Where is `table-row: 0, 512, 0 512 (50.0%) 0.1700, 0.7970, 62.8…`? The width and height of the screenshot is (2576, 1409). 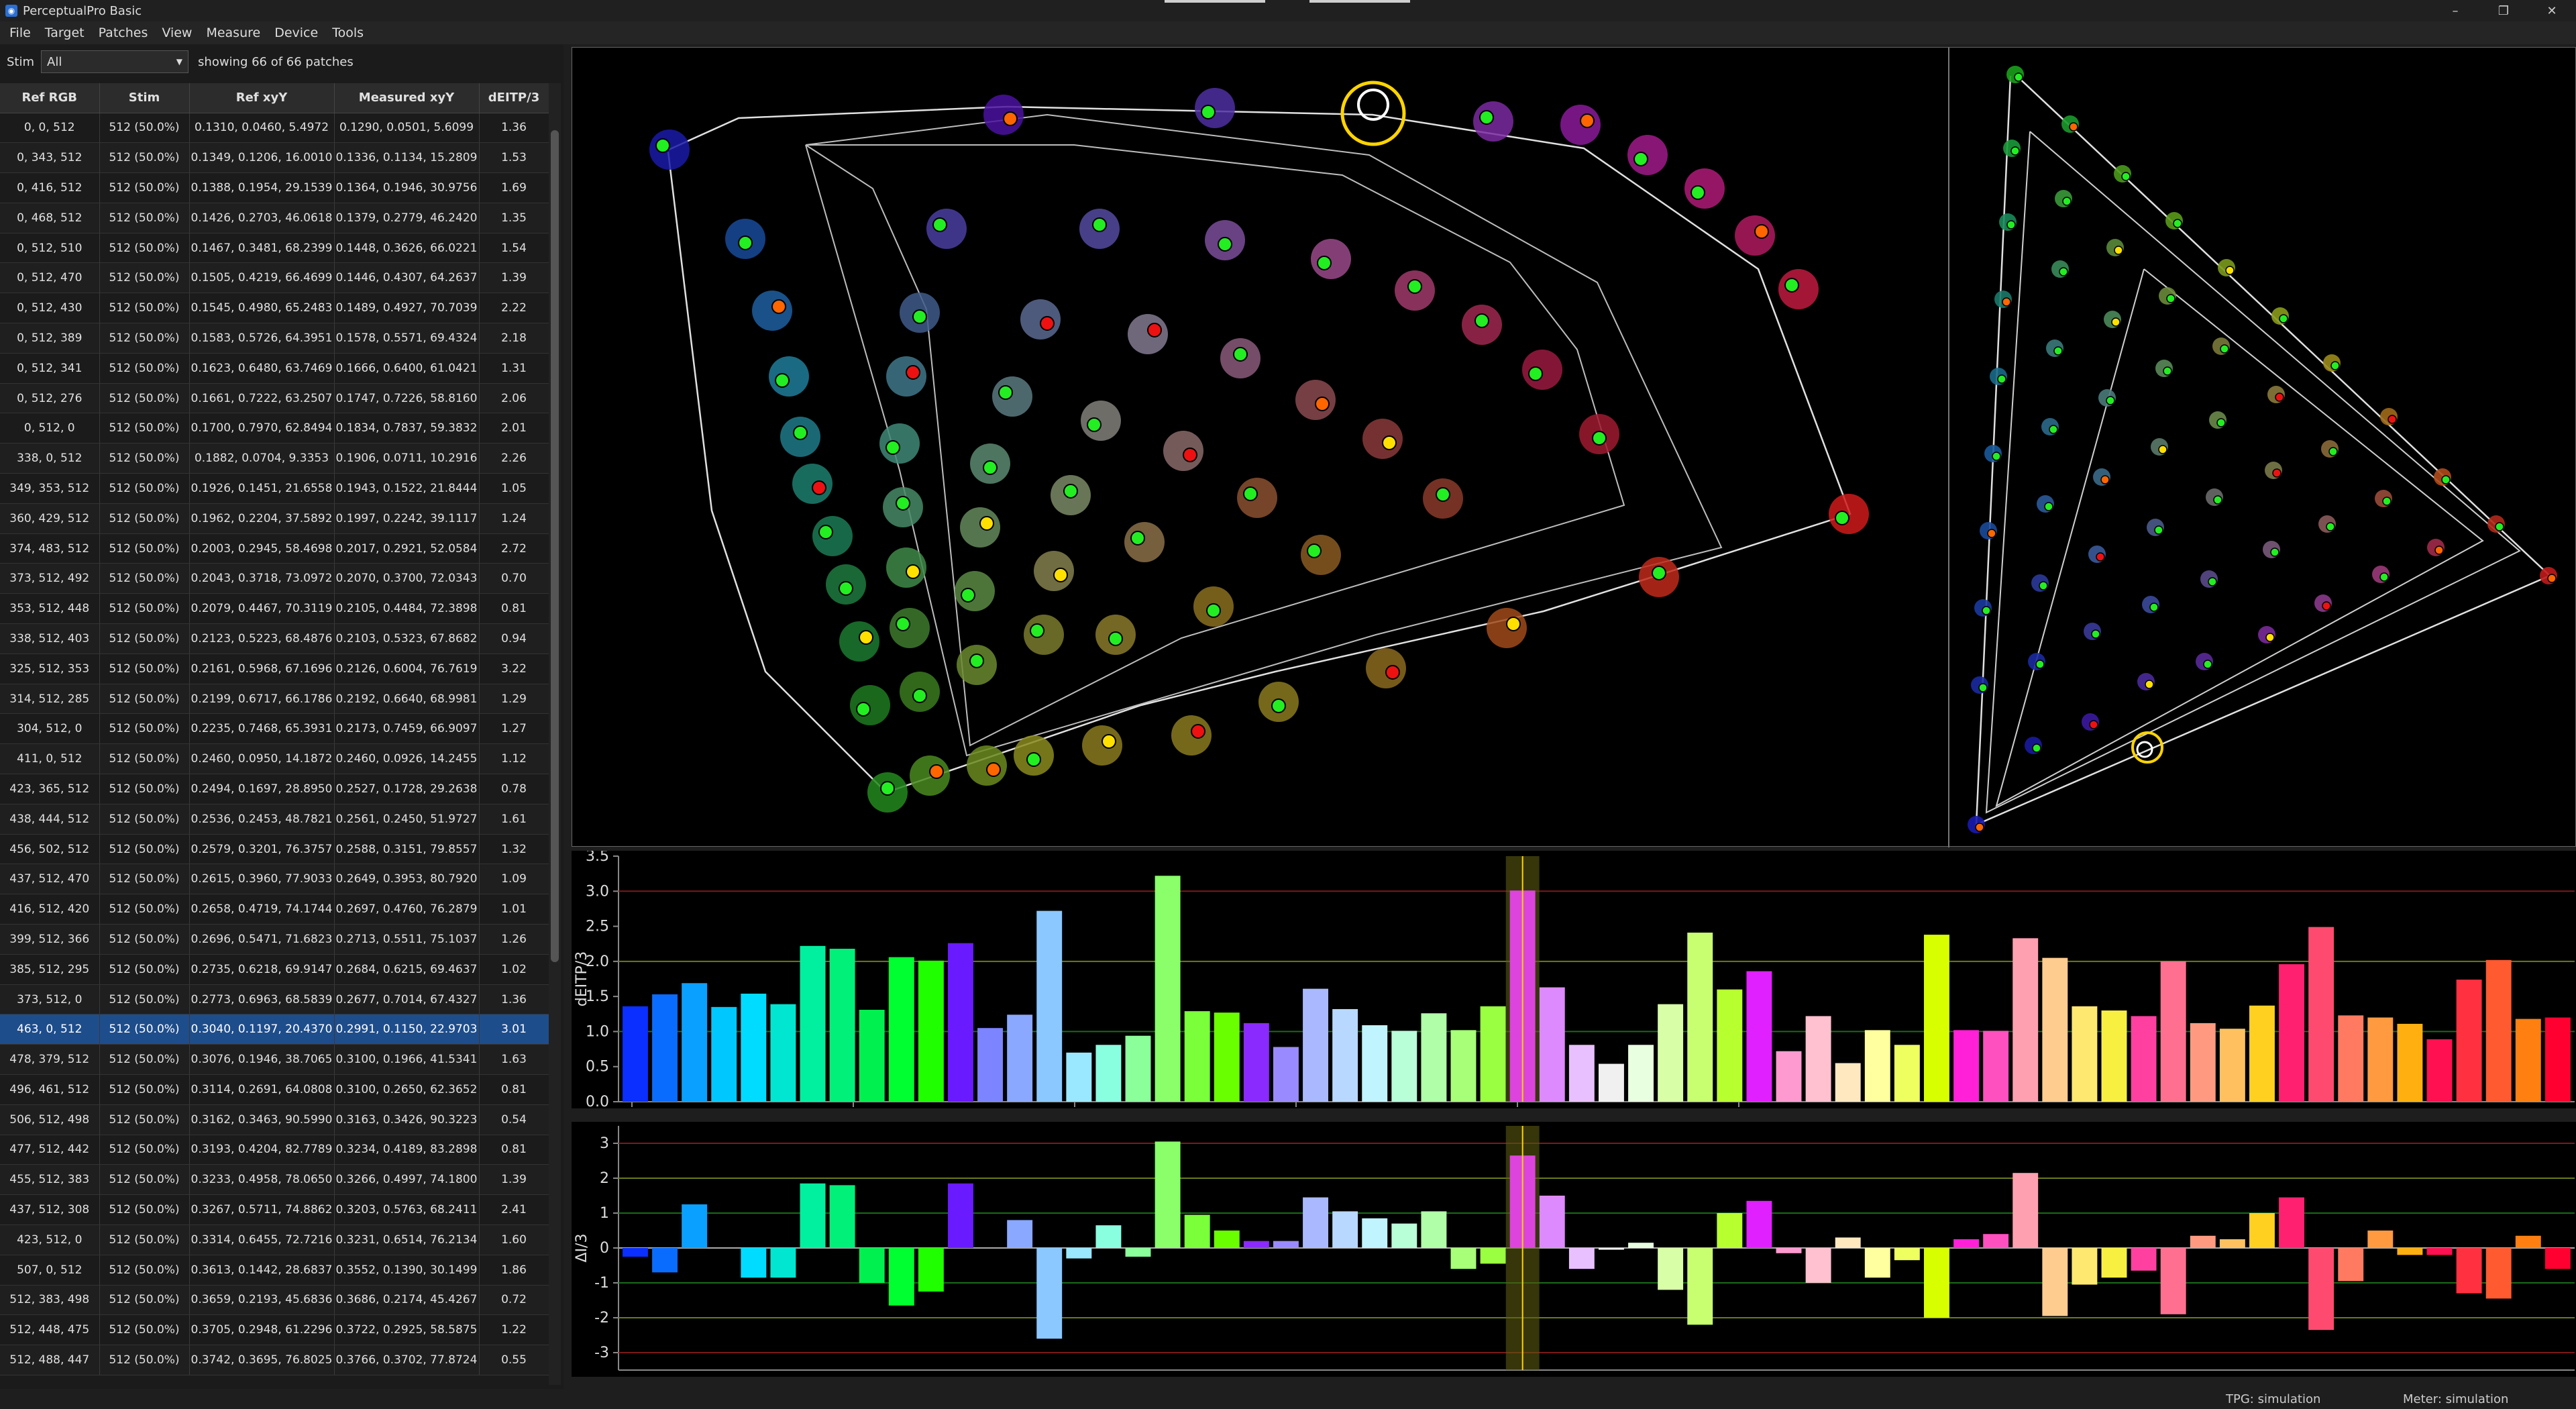 table-row: 0, 512, 0 512 (50.0%) 0.1700, 0.7970, 62.8… is located at coordinates (274, 428).